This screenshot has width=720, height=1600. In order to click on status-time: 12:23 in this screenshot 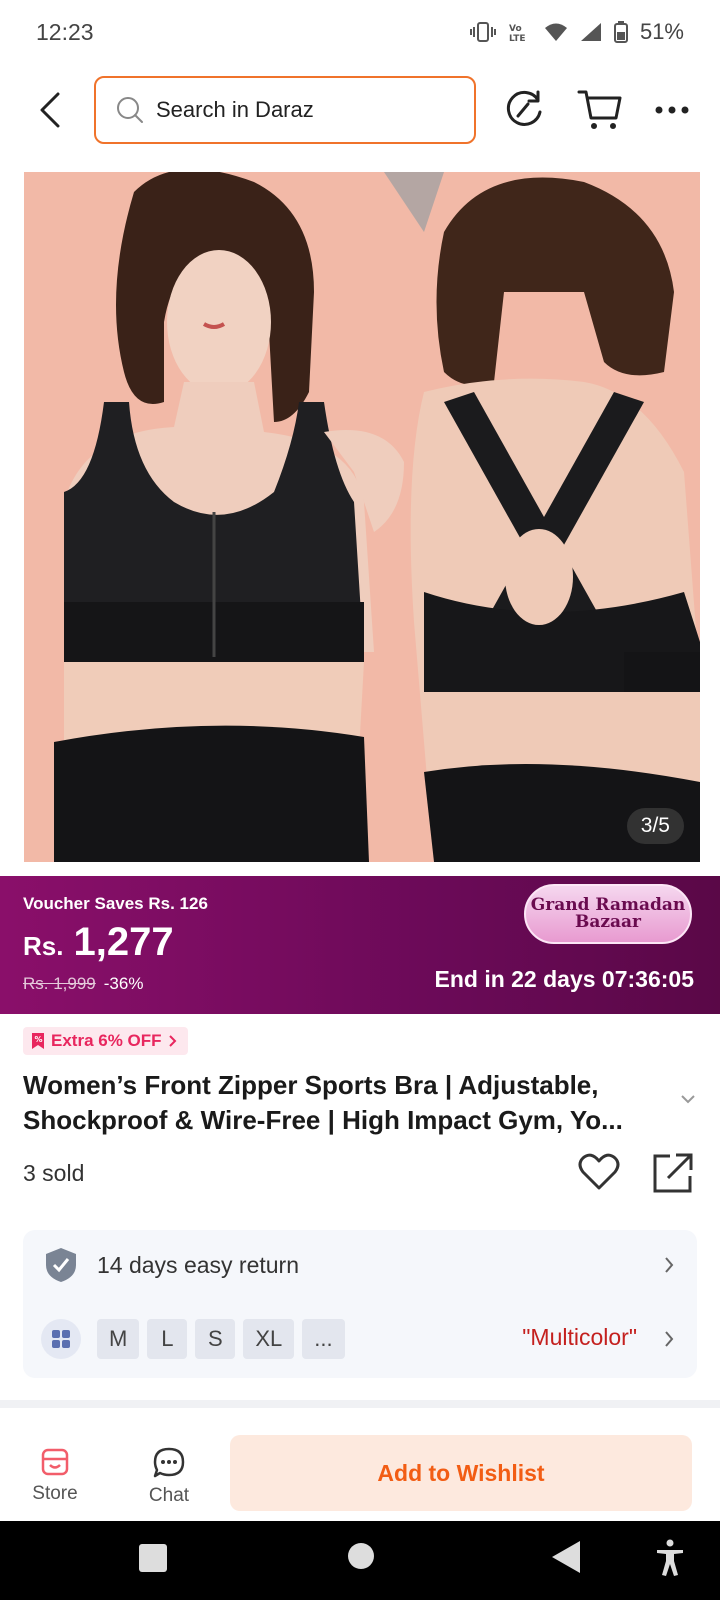, I will do `click(65, 31)`.